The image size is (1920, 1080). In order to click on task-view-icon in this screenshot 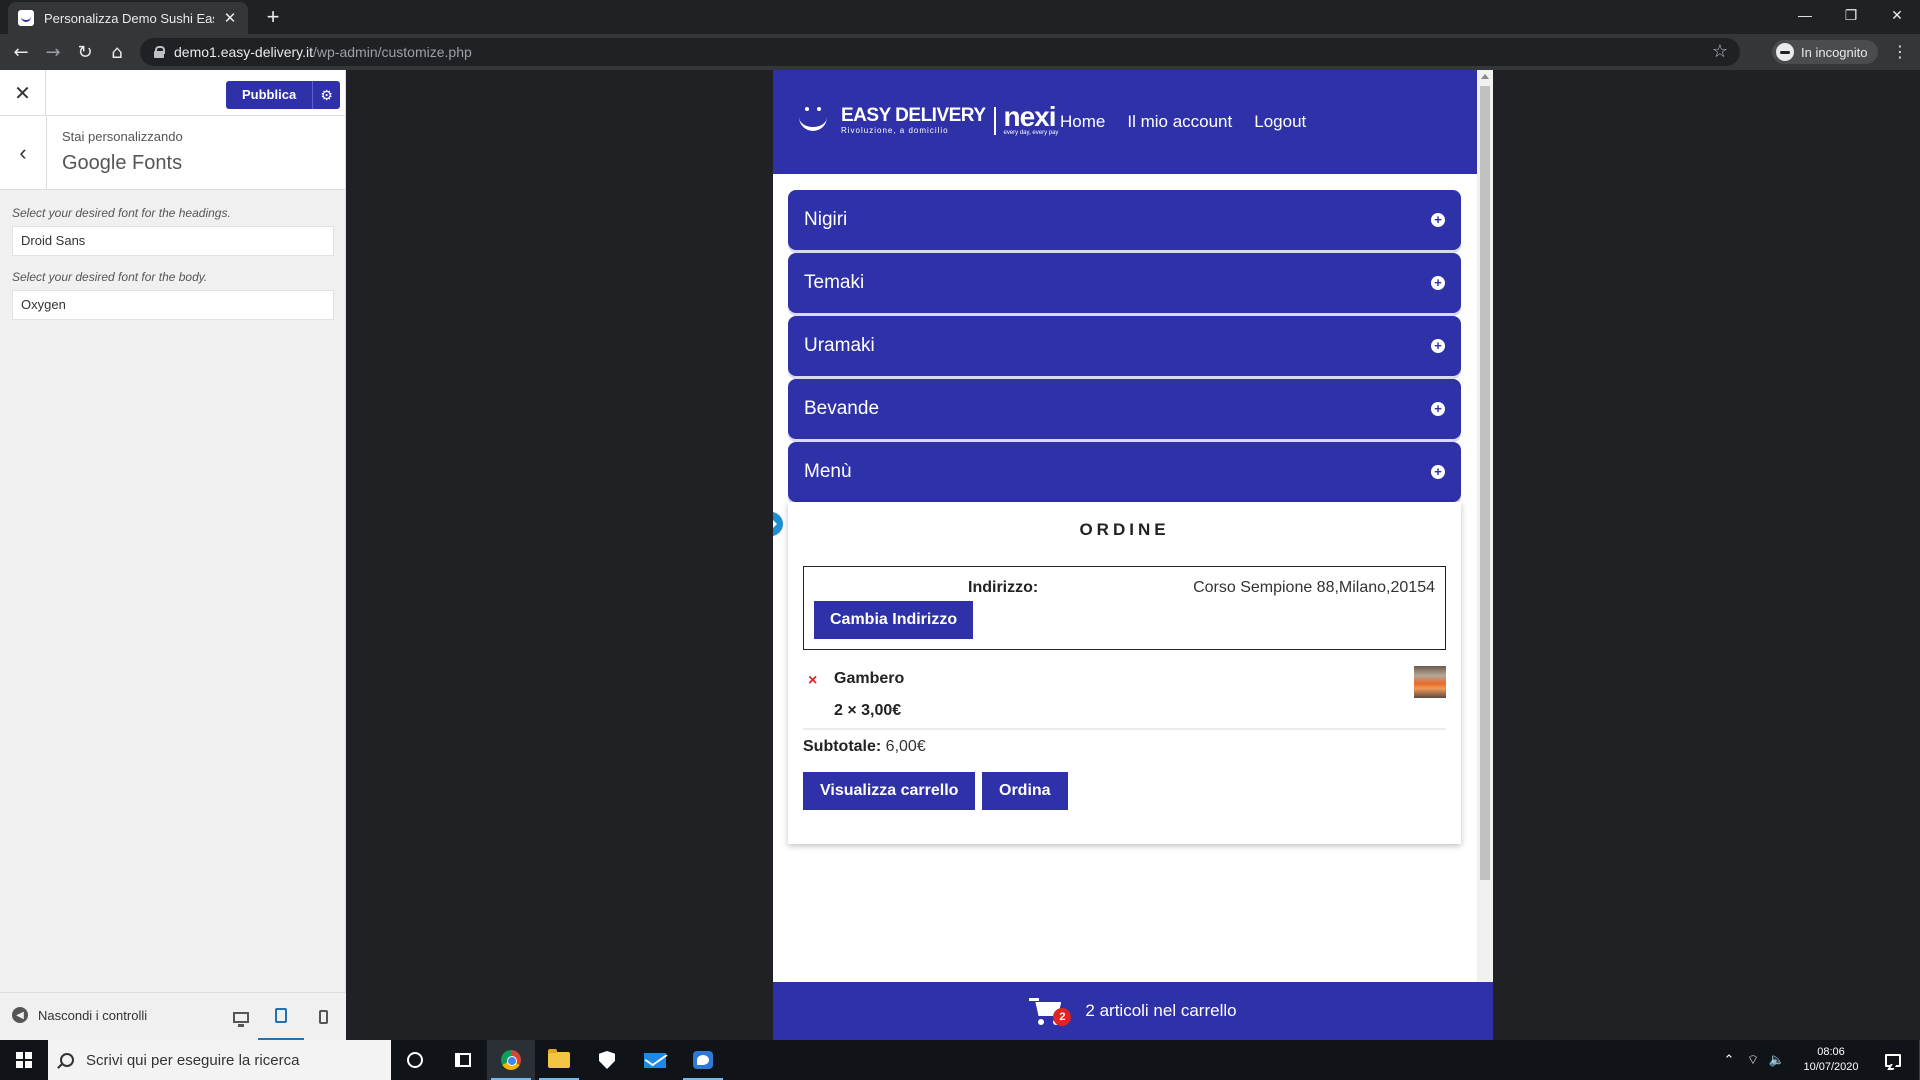, I will do `click(463, 1060)`.